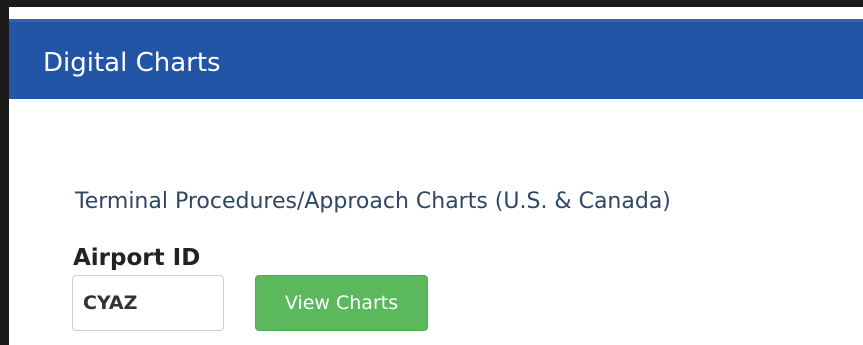  Describe the element at coordinates (148, 303) in the screenshot. I see `airport-id-input` at that location.